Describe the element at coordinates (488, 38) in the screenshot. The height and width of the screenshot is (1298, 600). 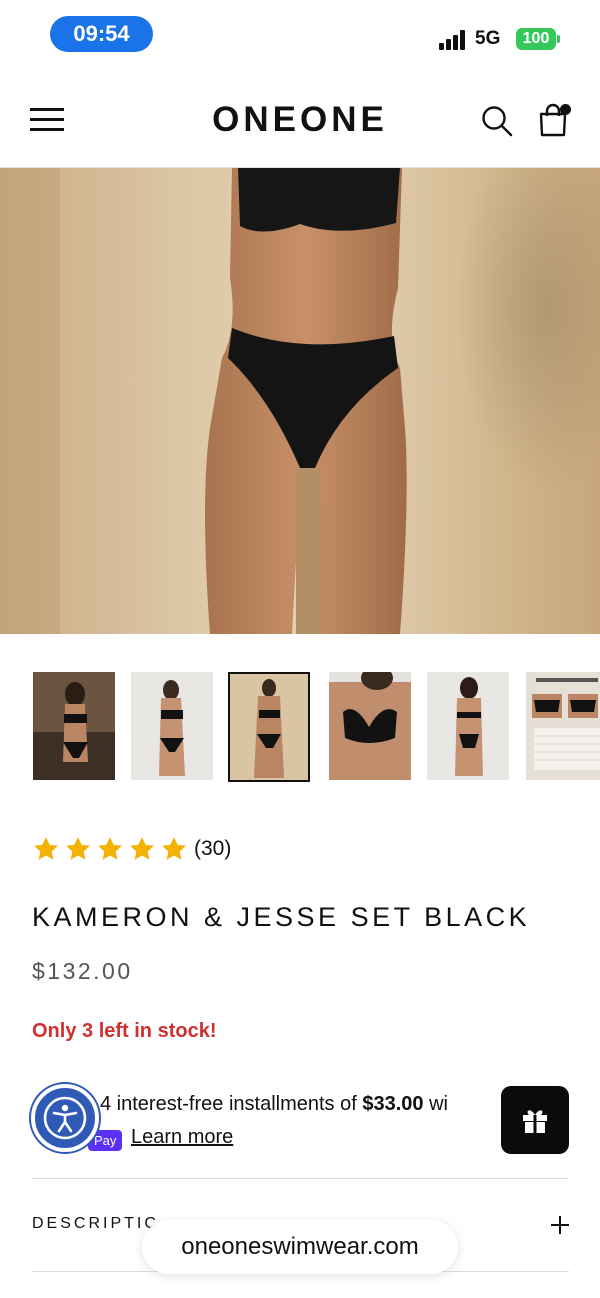
I see `network-type: 5G` at that location.